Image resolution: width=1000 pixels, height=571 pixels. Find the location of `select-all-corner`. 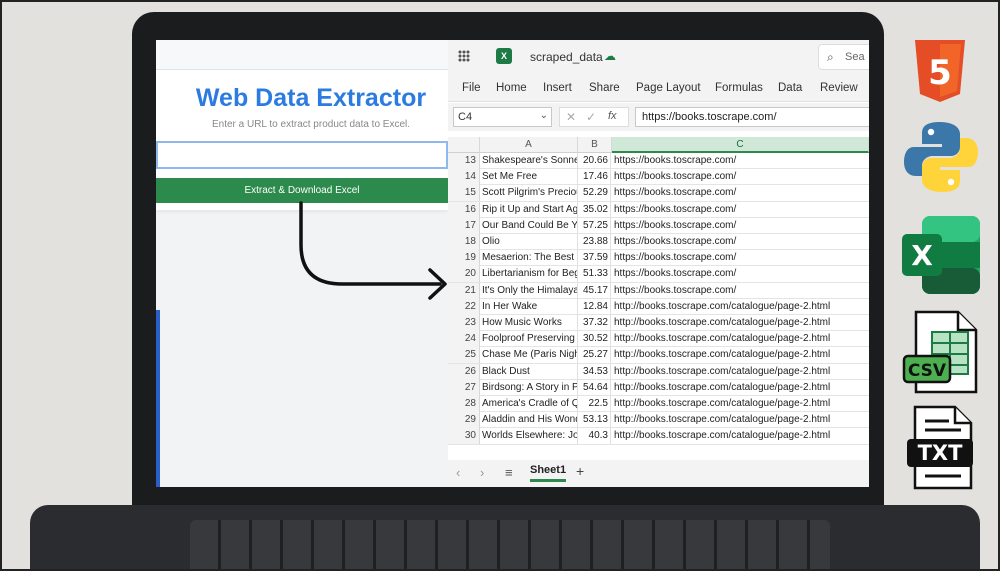

select-all-corner is located at coordinates (464, 145).